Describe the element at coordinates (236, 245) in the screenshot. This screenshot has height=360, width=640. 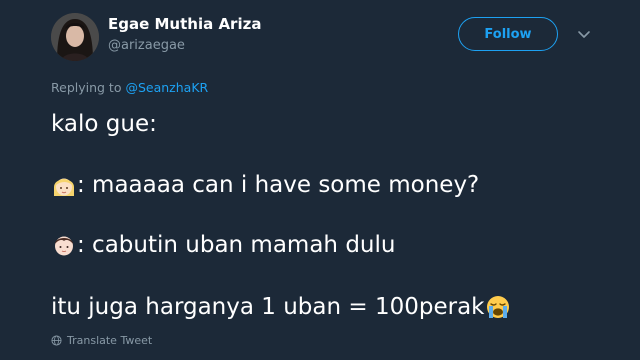
I see `tweet-text-line-3-text: : cabutin uban mamah dulu` at that location.